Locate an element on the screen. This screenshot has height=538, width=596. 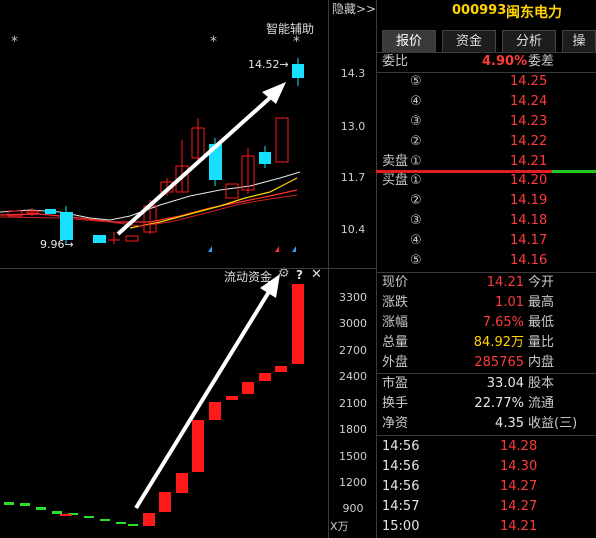
quote-label: 最高 is located at coordinates (541, 302).